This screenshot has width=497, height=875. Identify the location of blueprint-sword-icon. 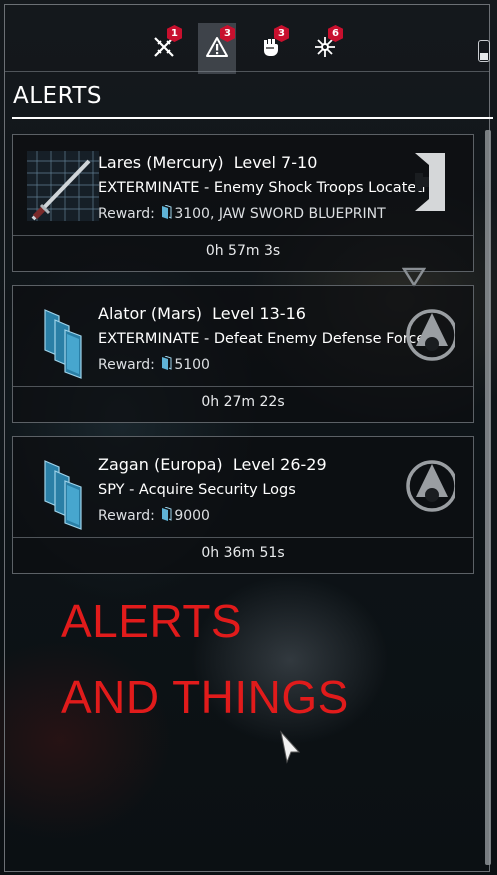
(63, 189).